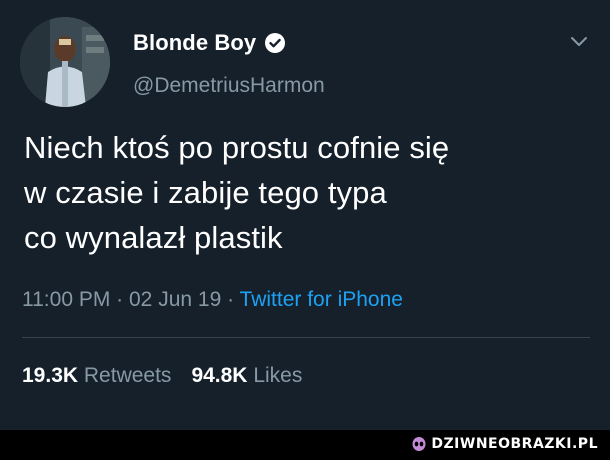  I want to click on verified-badge-icon, so click(275, 43).